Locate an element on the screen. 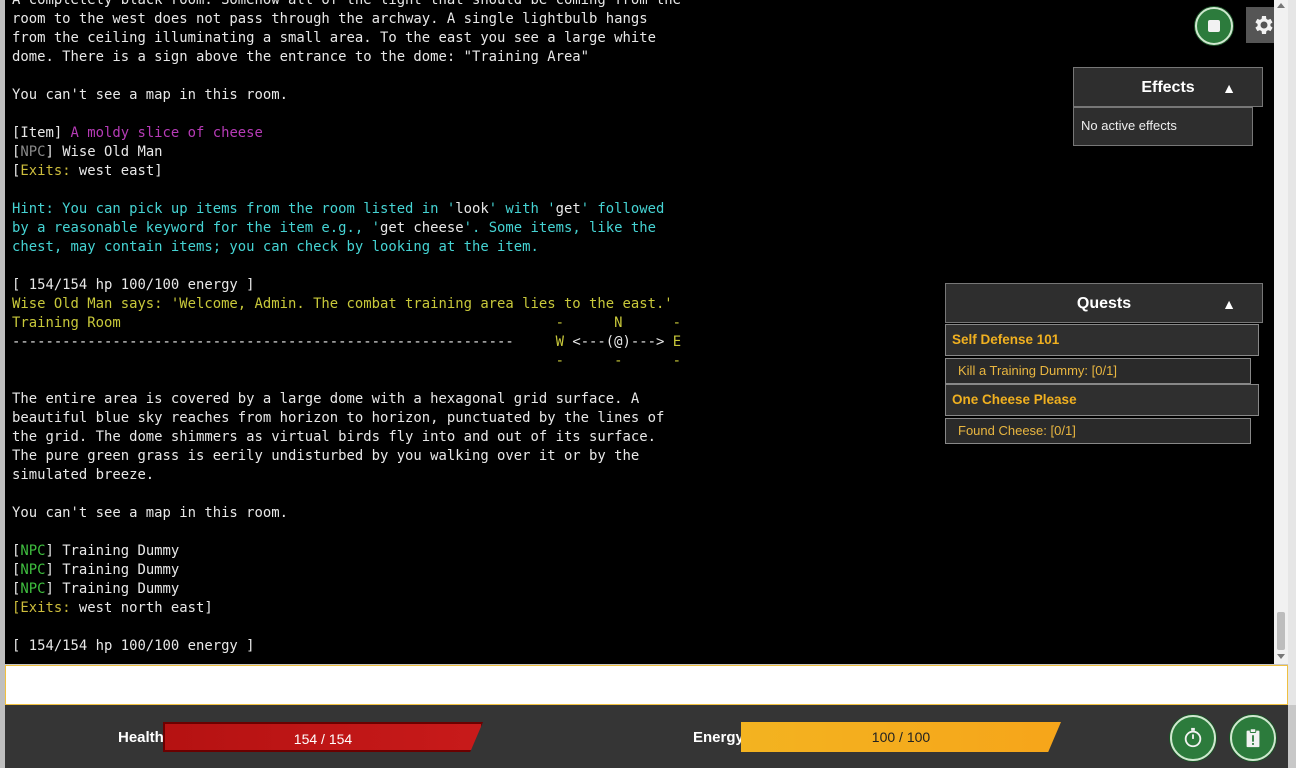  log-text: You can't see a map in this room. is located at coordinates (150, 95).